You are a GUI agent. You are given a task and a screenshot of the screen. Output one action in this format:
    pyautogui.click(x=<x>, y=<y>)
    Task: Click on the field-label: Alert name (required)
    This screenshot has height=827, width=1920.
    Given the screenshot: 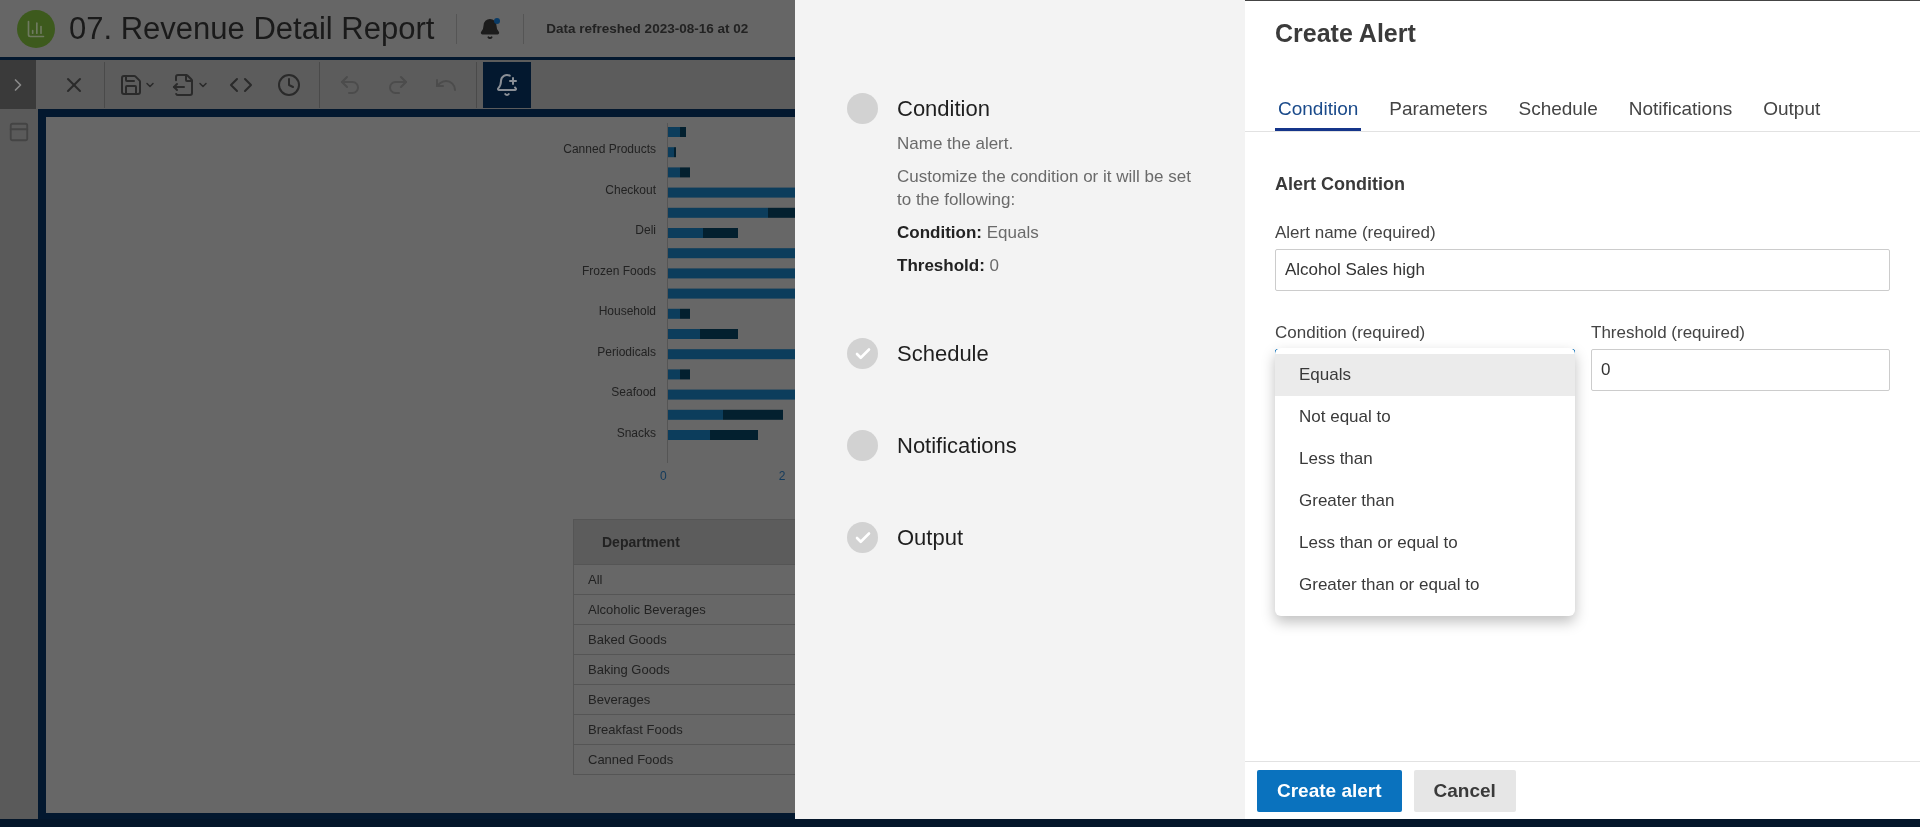 What is the action you would take?
    pyautogui.click(x=1356, y=233)
    